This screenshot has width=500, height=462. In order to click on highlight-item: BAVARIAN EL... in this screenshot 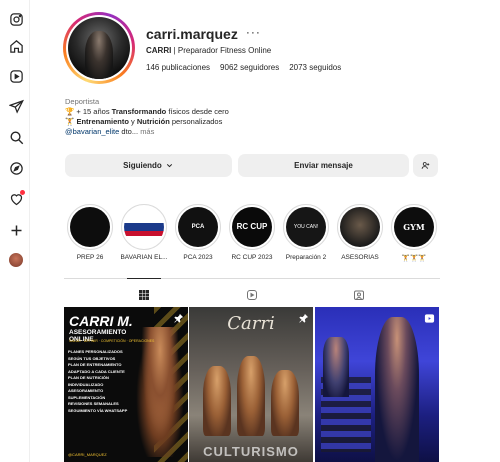, I will do `click(144, 232)`.